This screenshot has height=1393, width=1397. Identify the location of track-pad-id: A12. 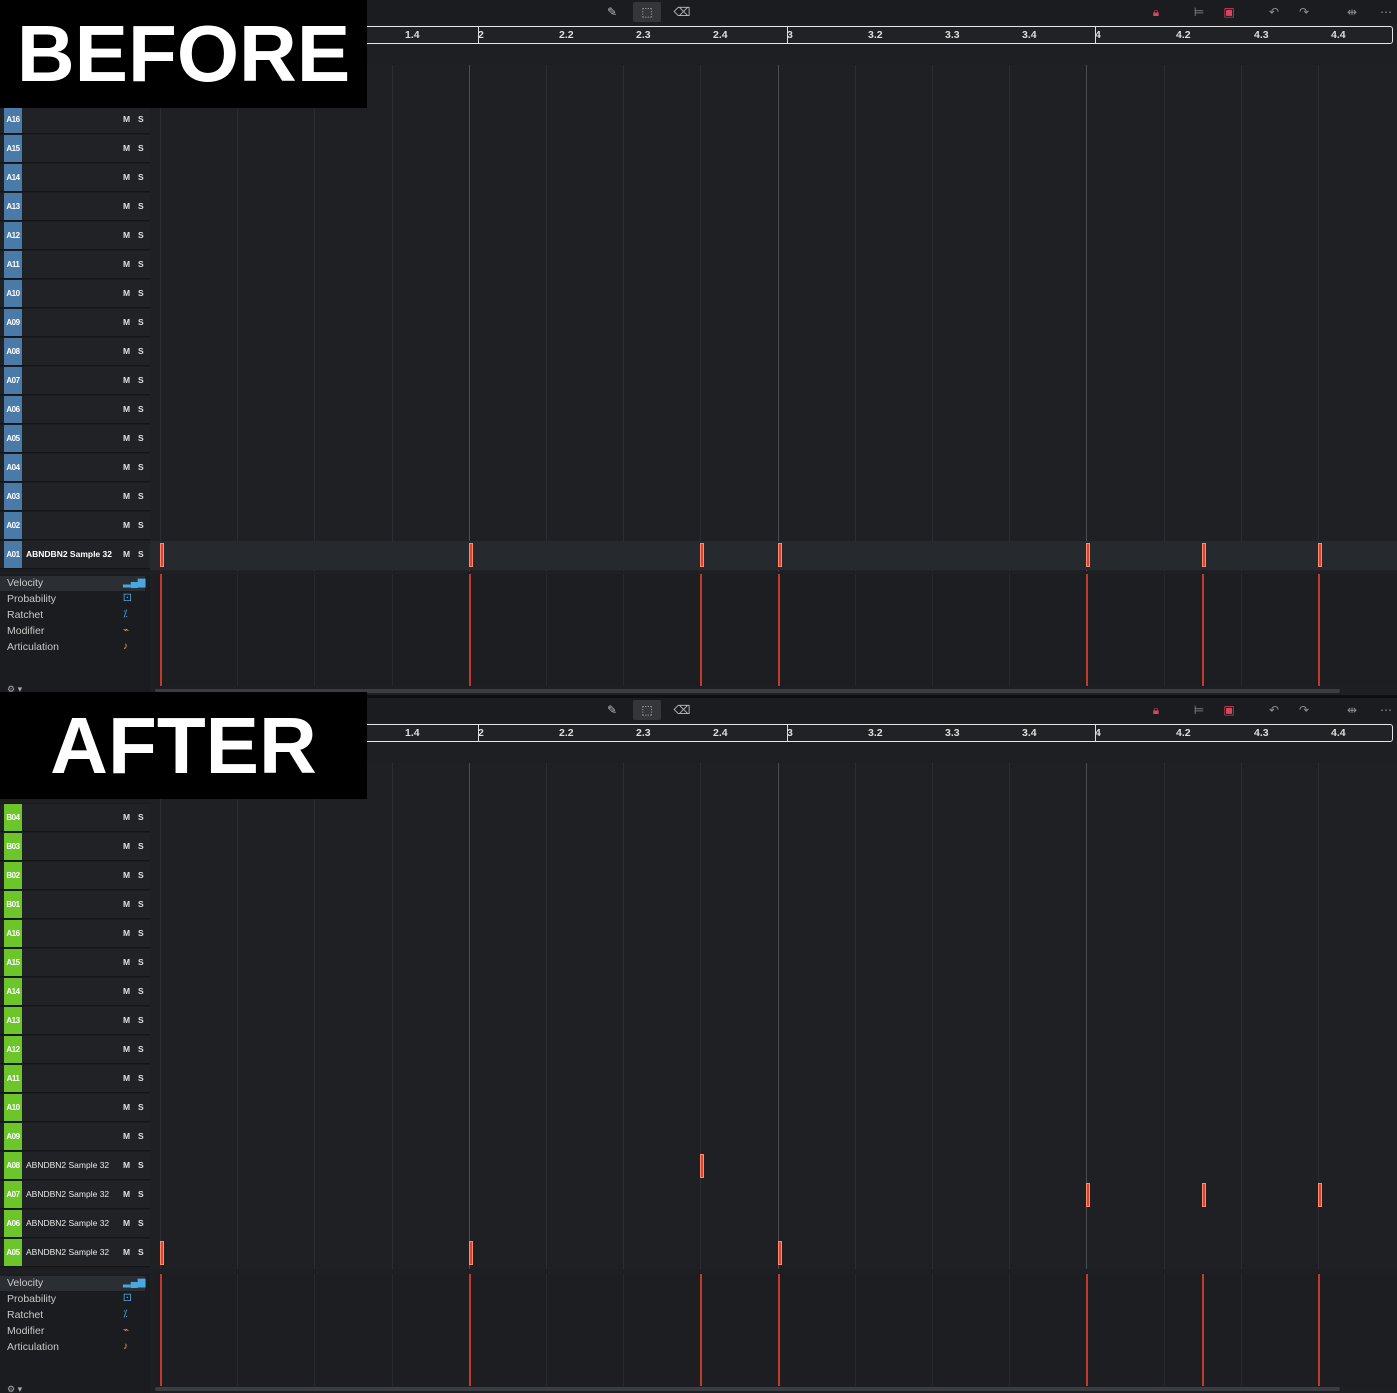
(13, 1049).